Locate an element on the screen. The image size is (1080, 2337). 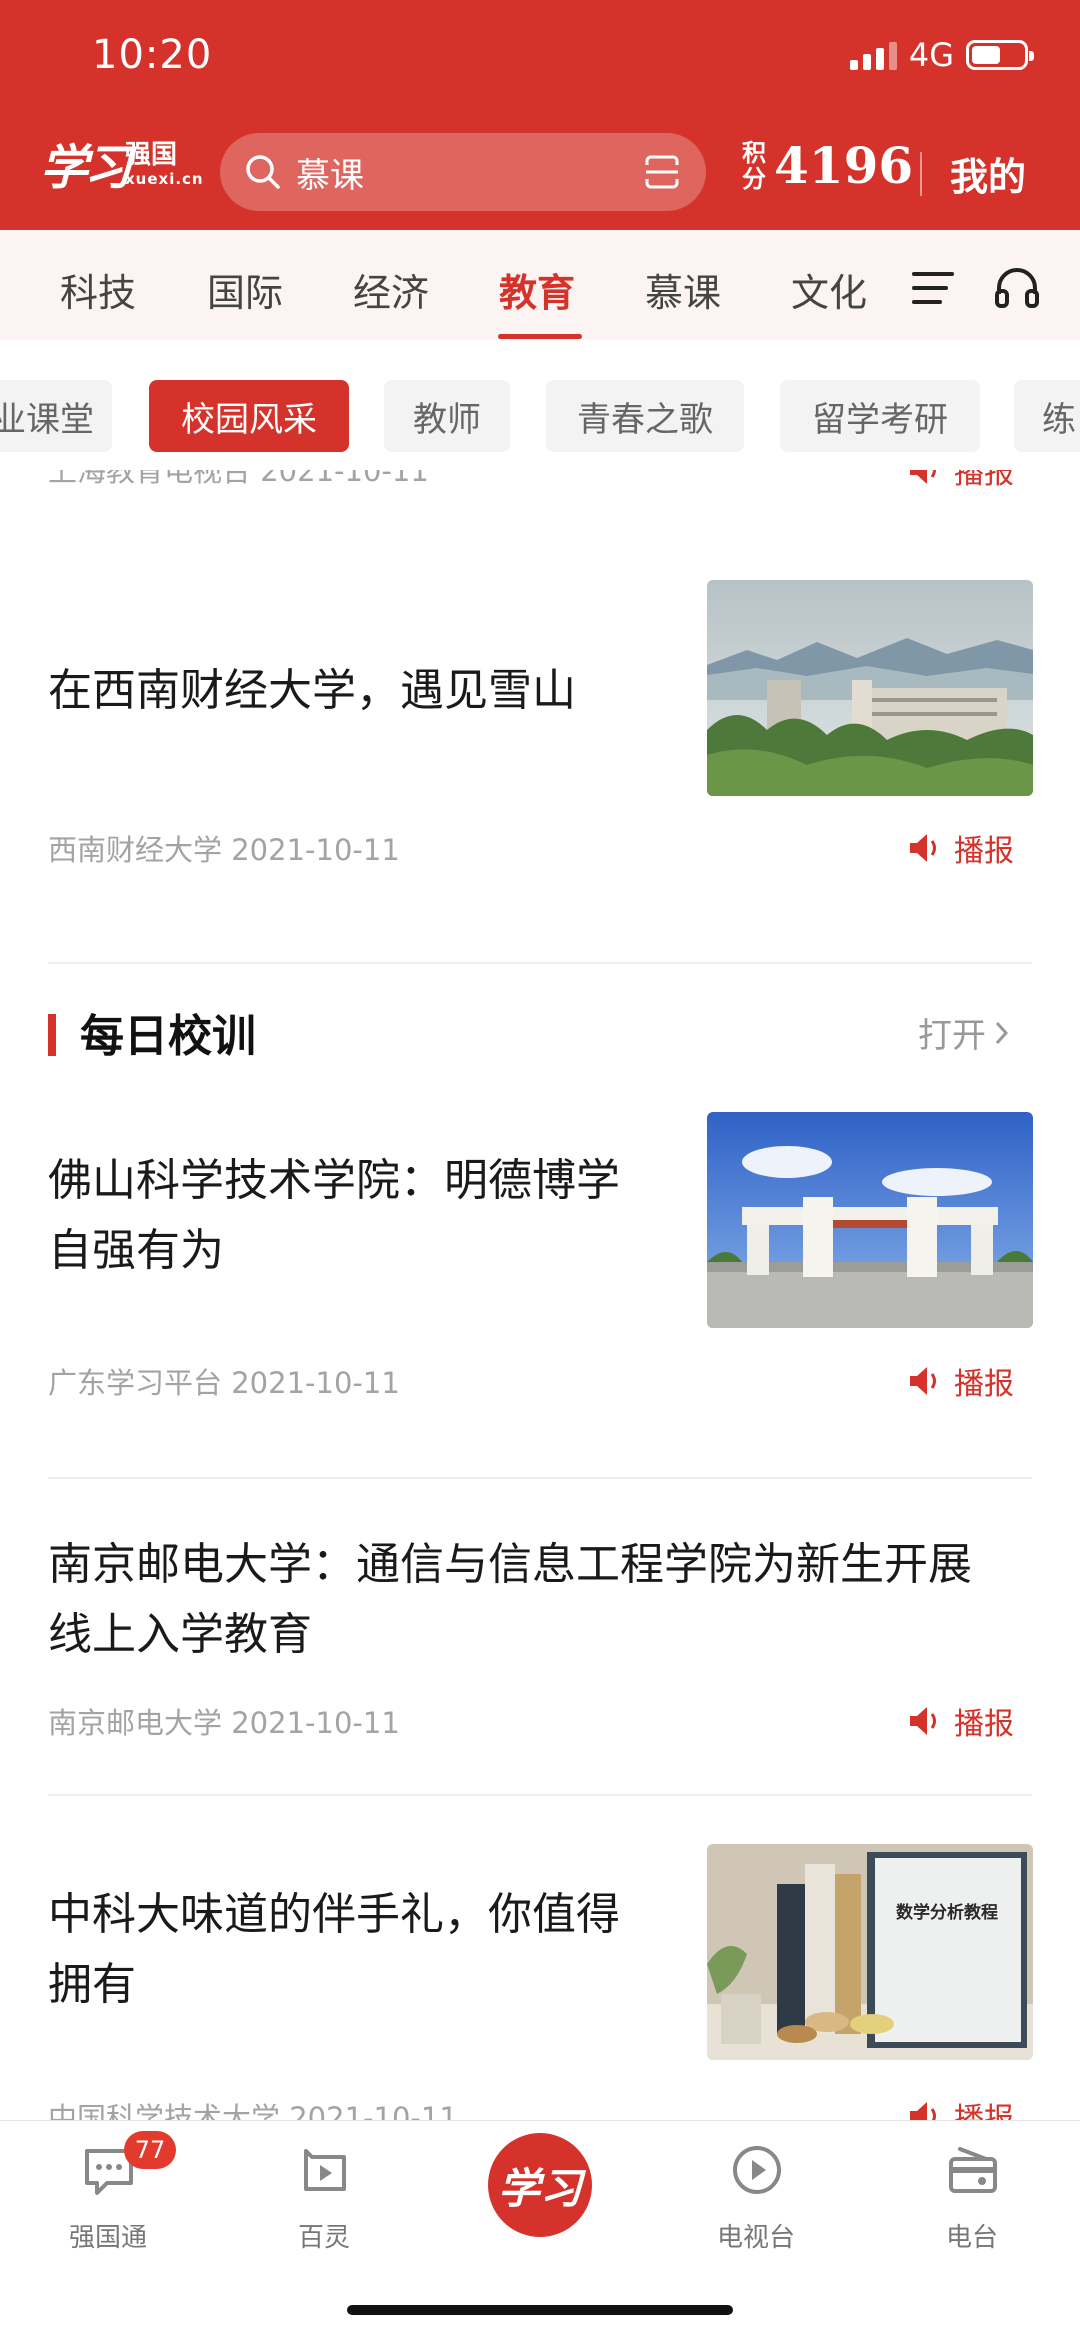
status-time: 10:20 is located at coordinates (152, 55).